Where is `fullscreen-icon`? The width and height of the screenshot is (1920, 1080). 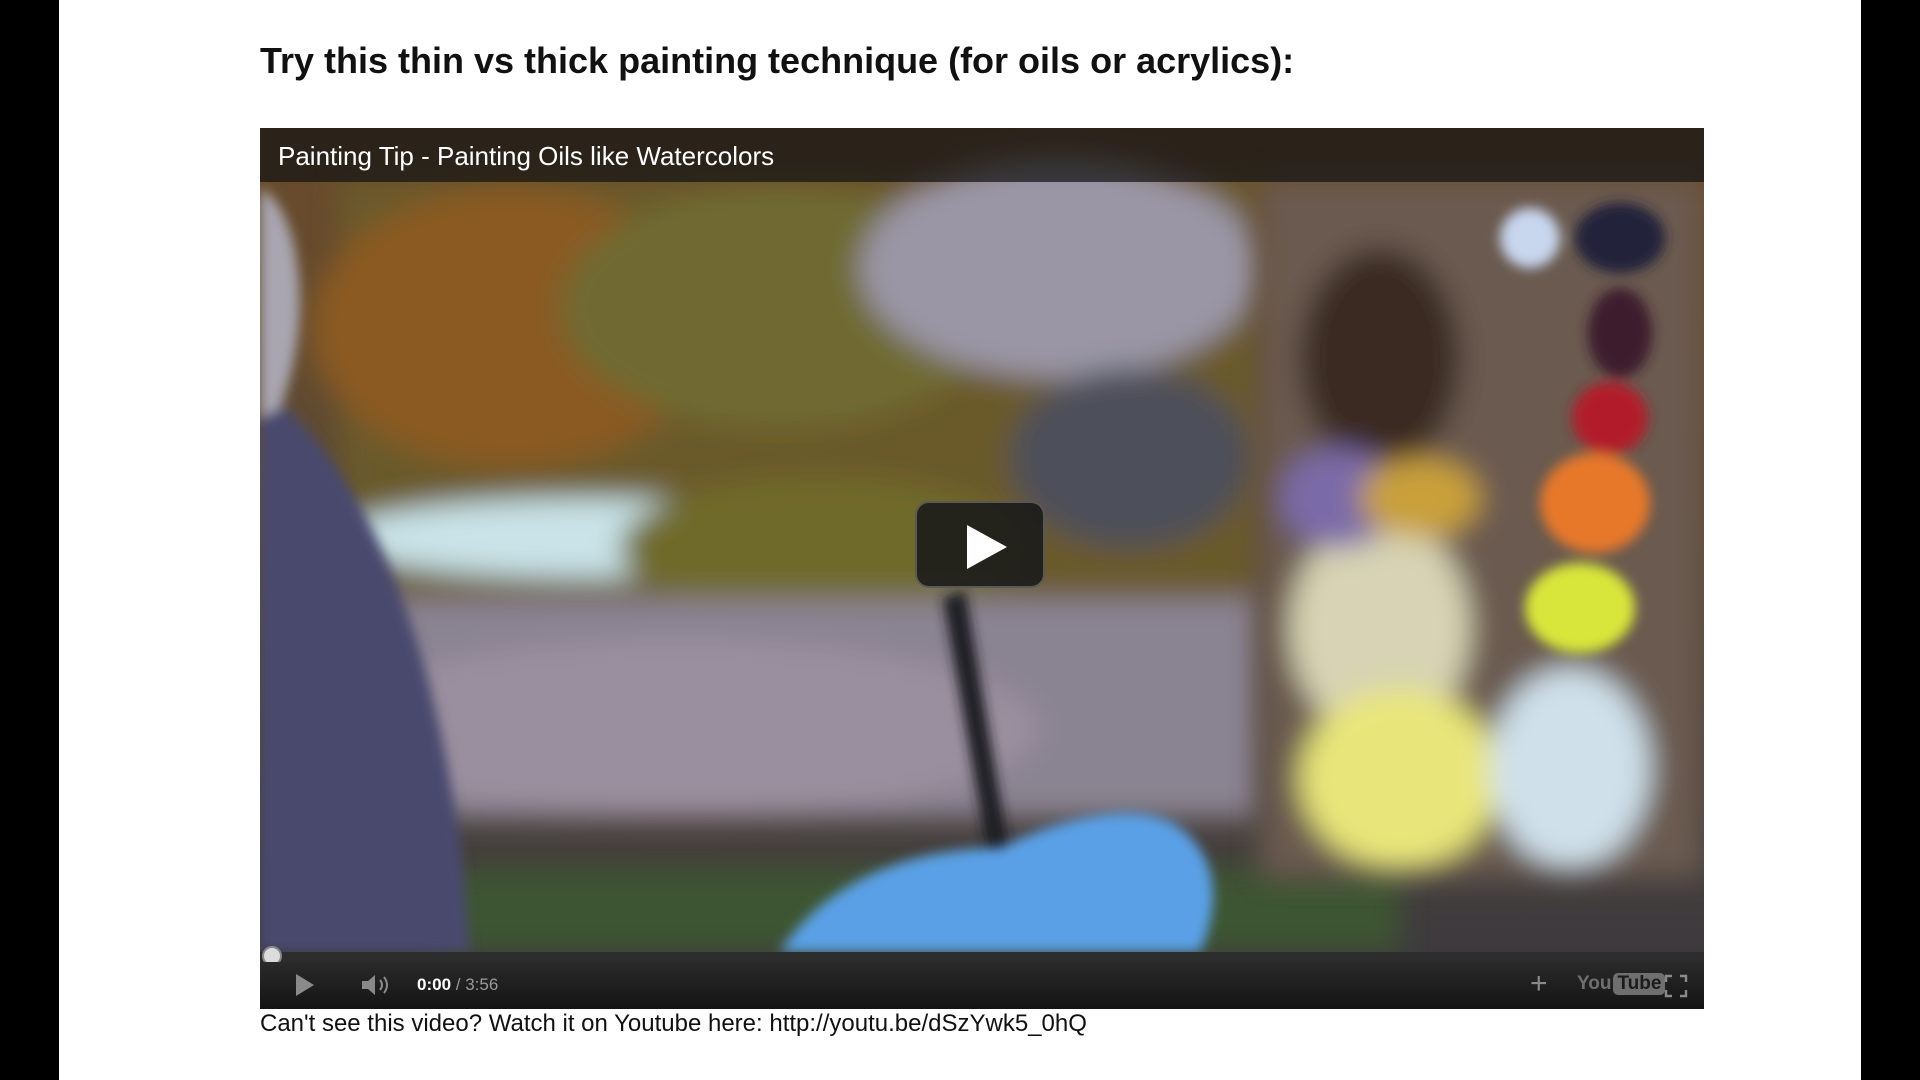
fullscreen-icon is located at coordinates (1676, 986).